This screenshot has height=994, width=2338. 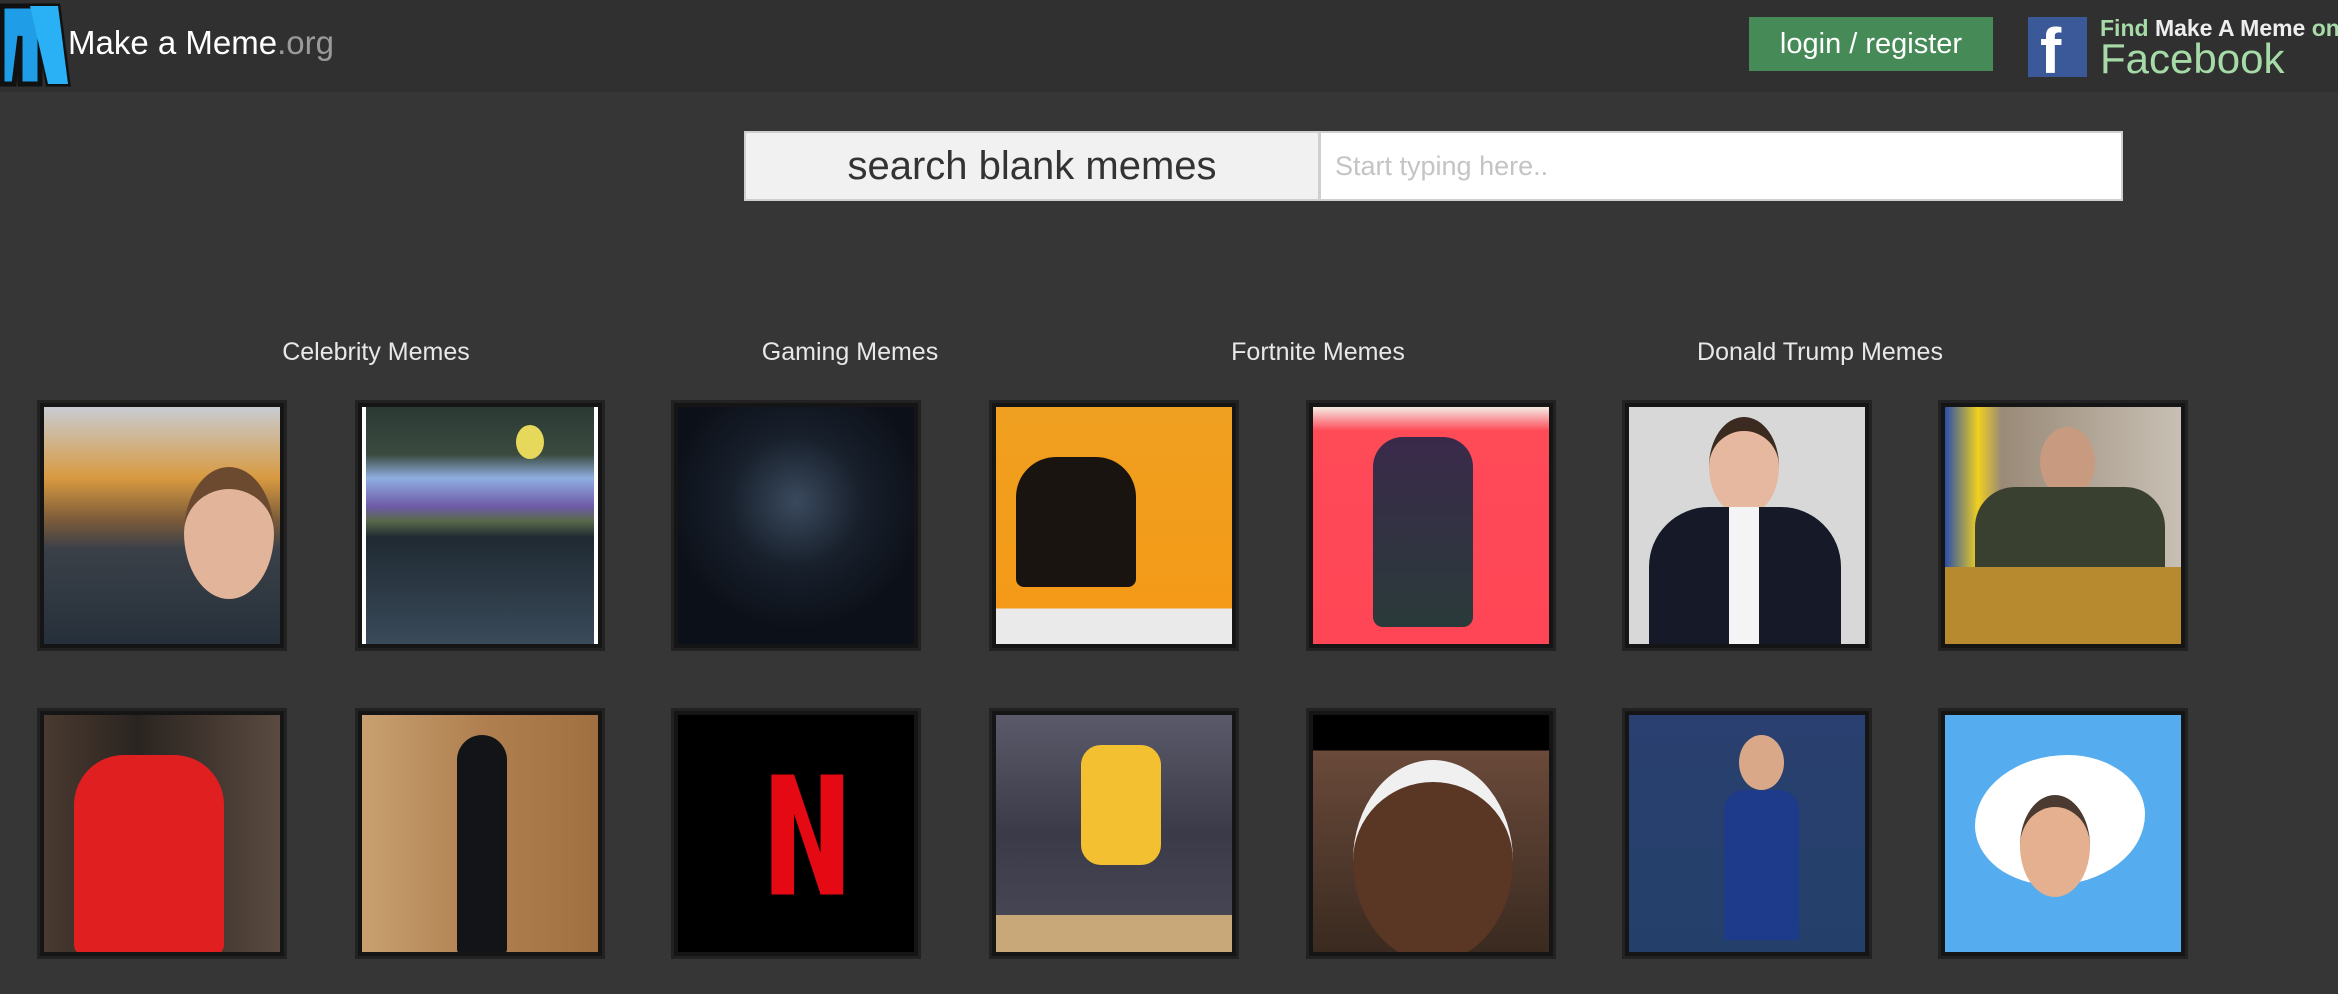 I want to click on meme-thumbnail-zelensky, so click(x=2063, y=525).